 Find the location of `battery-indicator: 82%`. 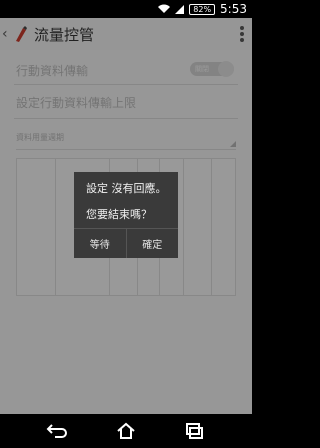

battery-indicator: 82% is located at coordinates (202, 9).